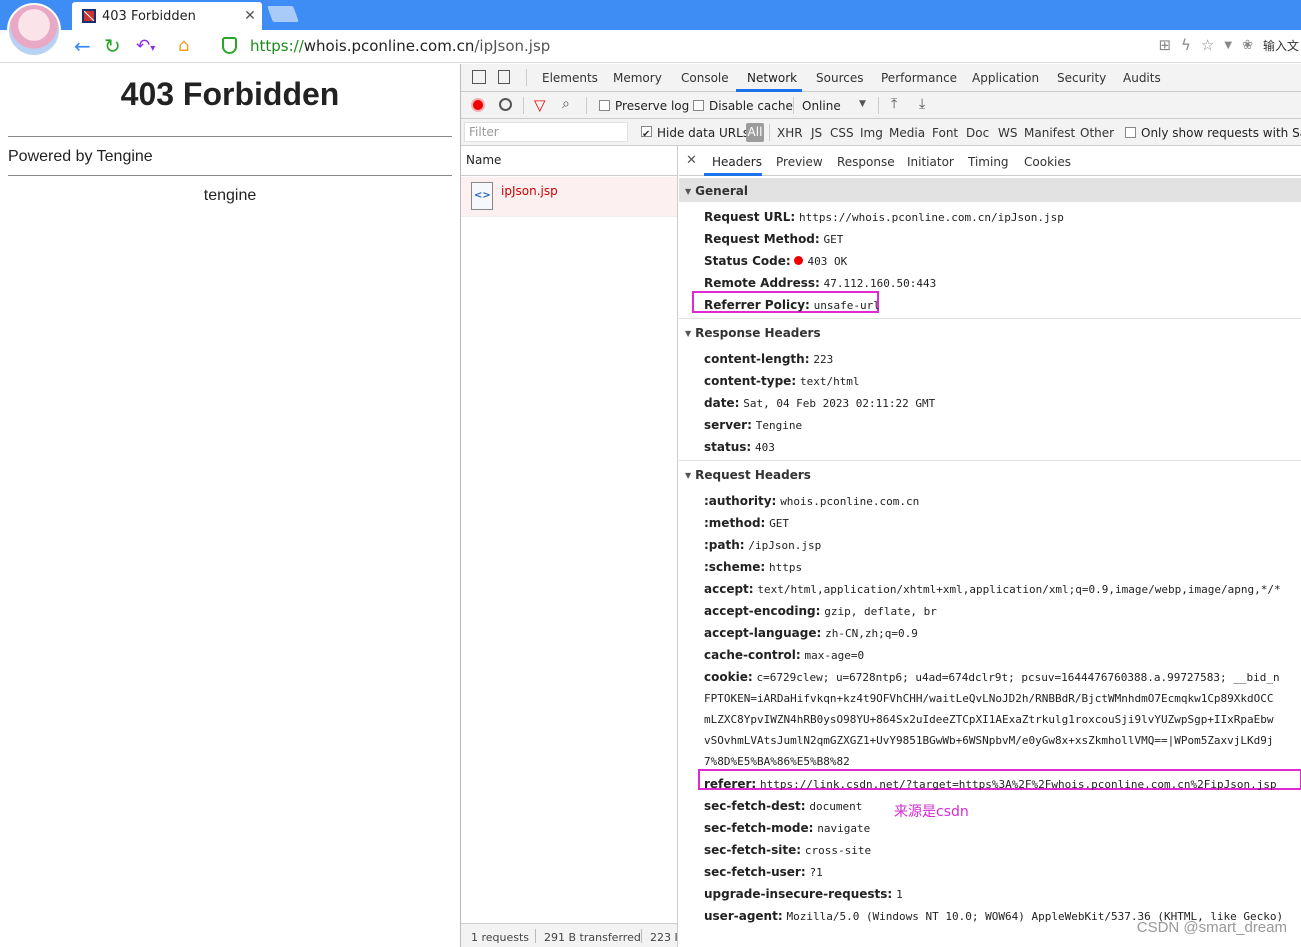  What do you see at coordinates (283, 14) in the screenshot?
I see `new-tab-button` at bounding box center [283, 14].